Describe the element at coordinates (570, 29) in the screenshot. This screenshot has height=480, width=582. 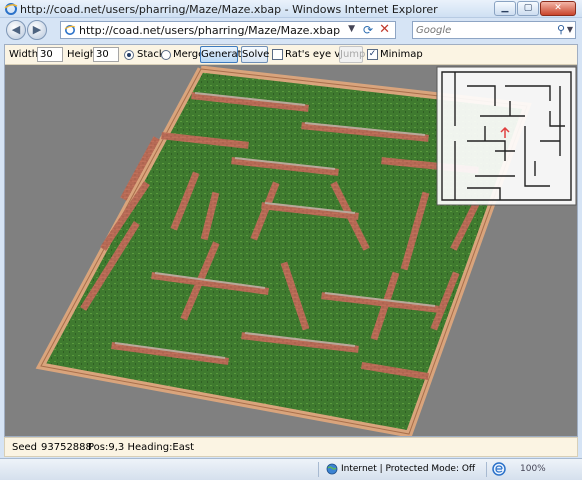
I see `search-dropdown-icon: ▼` at that location.